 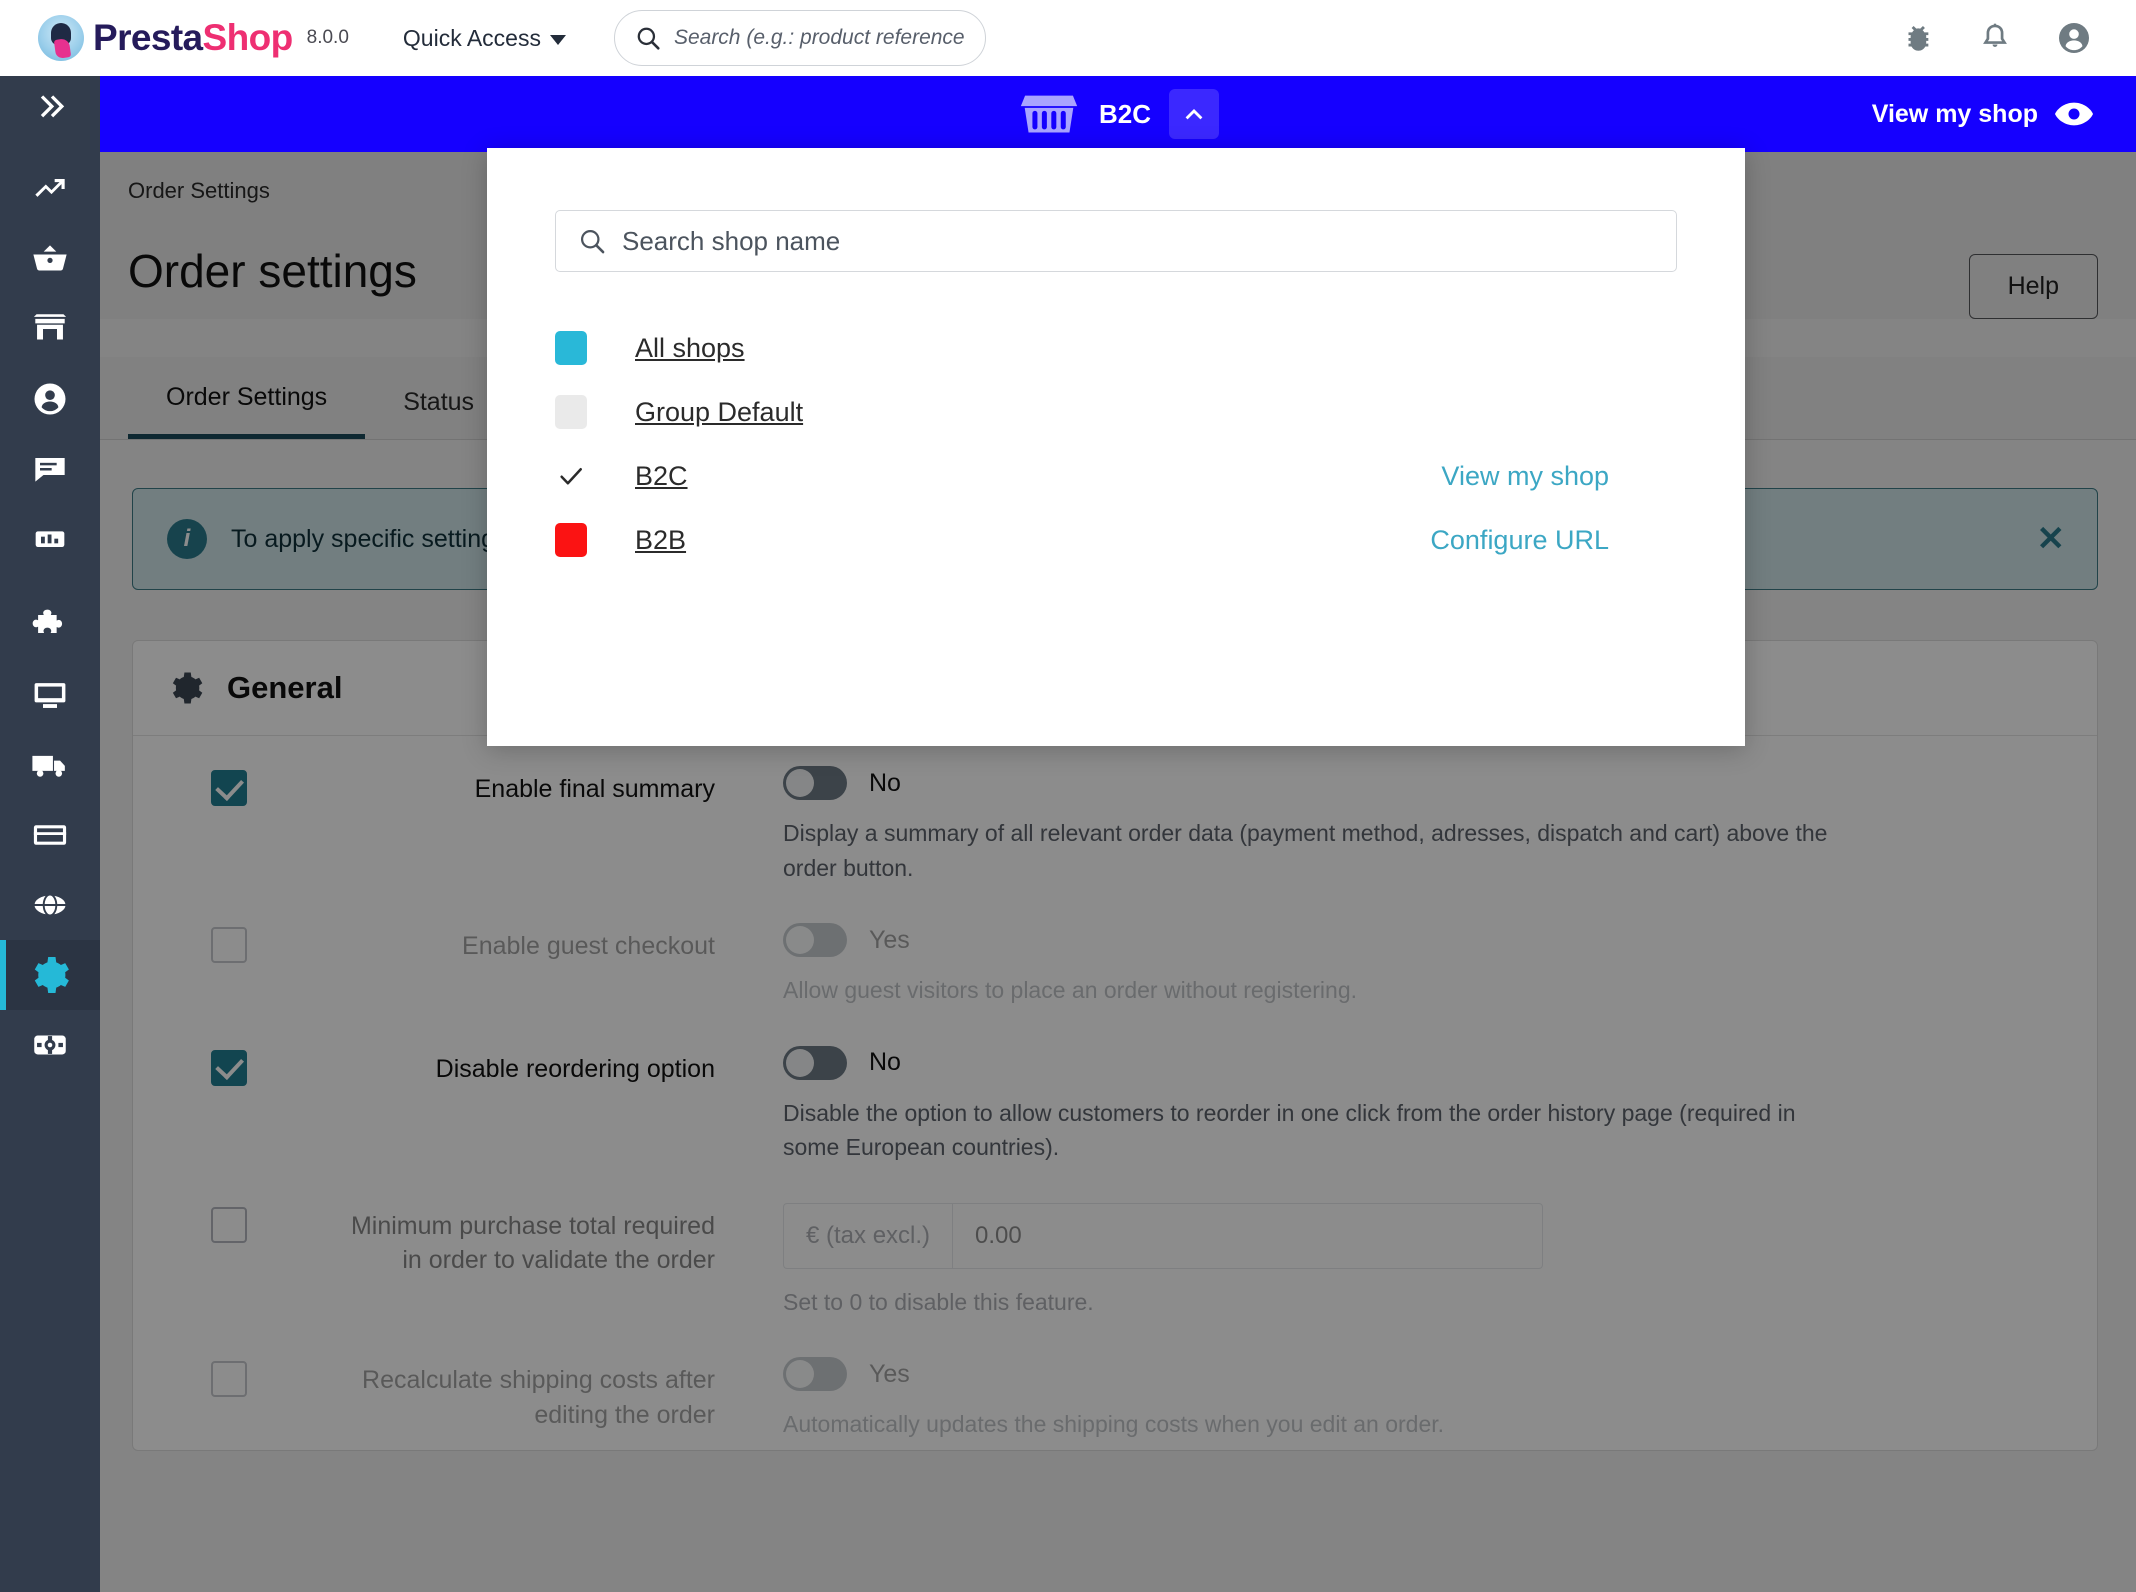 I want to click on chevron-down-icon, so click(x=557, y=40).